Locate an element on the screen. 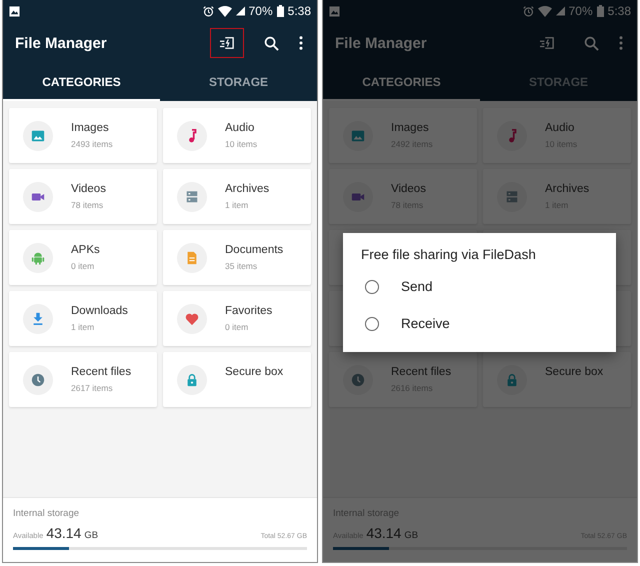 This screenshot has height=566, width=640. item-count: 78 items is located at coordinates (87, 205).